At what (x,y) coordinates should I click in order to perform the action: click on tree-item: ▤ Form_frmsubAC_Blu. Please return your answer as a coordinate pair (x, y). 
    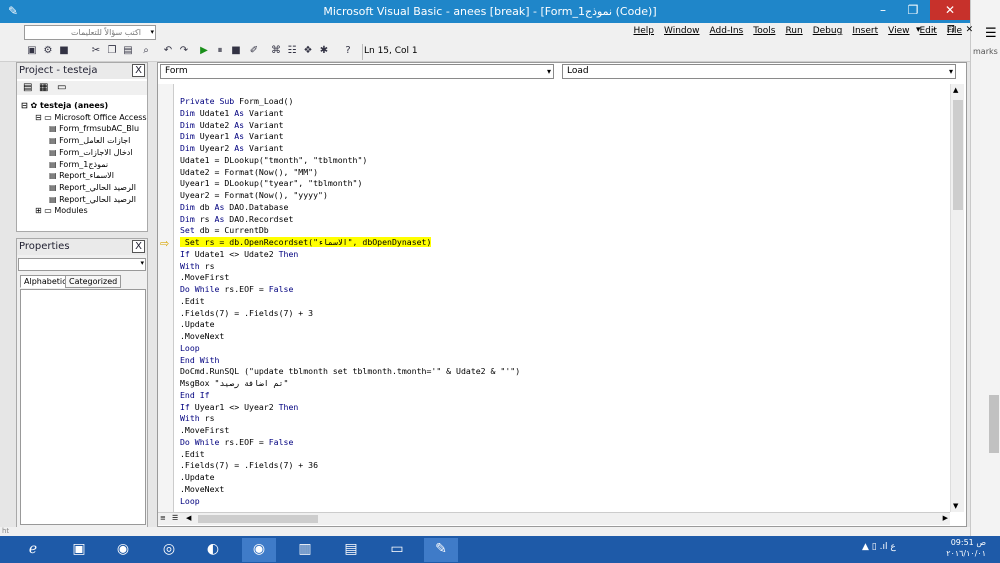
    Looking at the image, I should click on (98, 128).